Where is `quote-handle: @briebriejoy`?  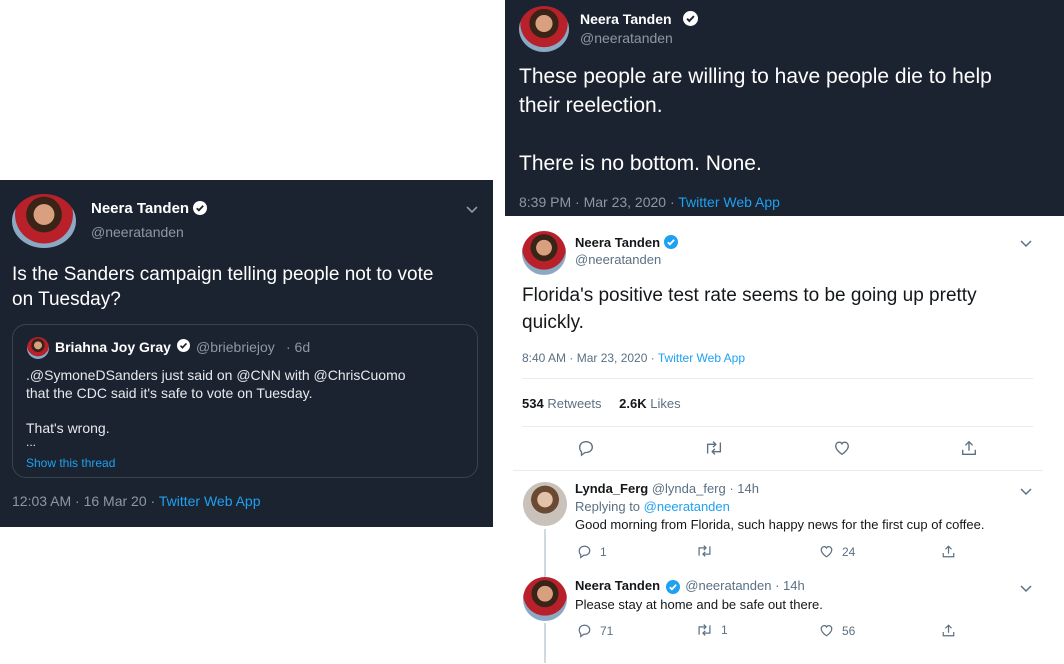
quote-handle: @briebriejoy is located at coordinates (235, 347).